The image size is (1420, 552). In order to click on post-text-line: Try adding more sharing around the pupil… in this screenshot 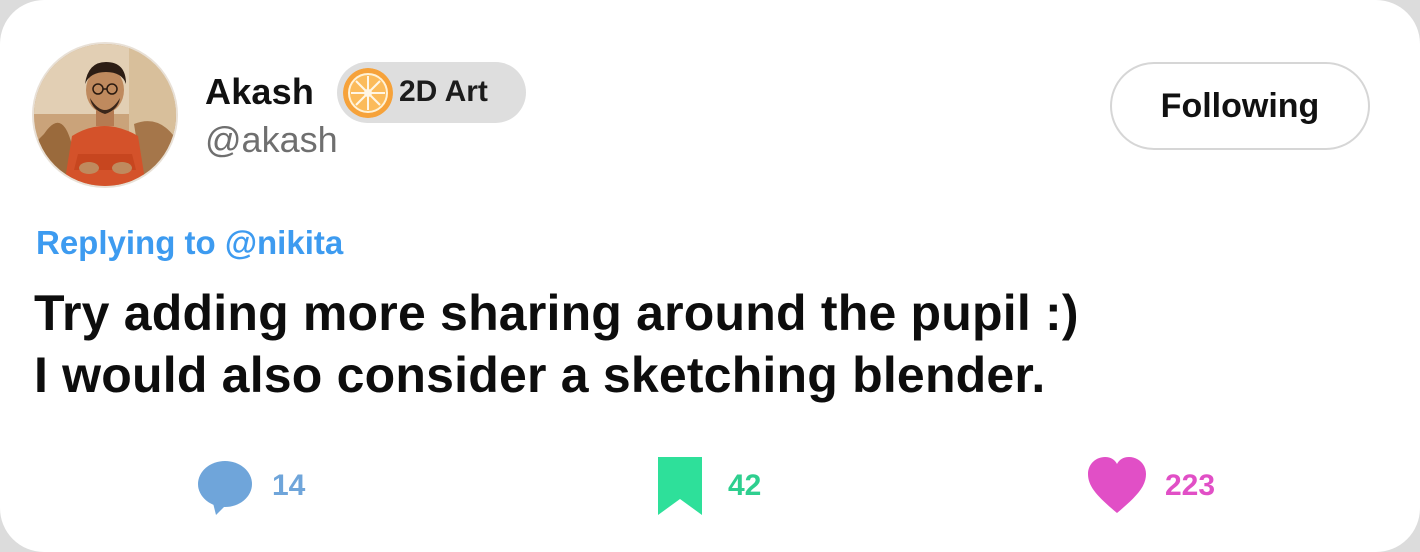, I will do `click(556, 313)`.